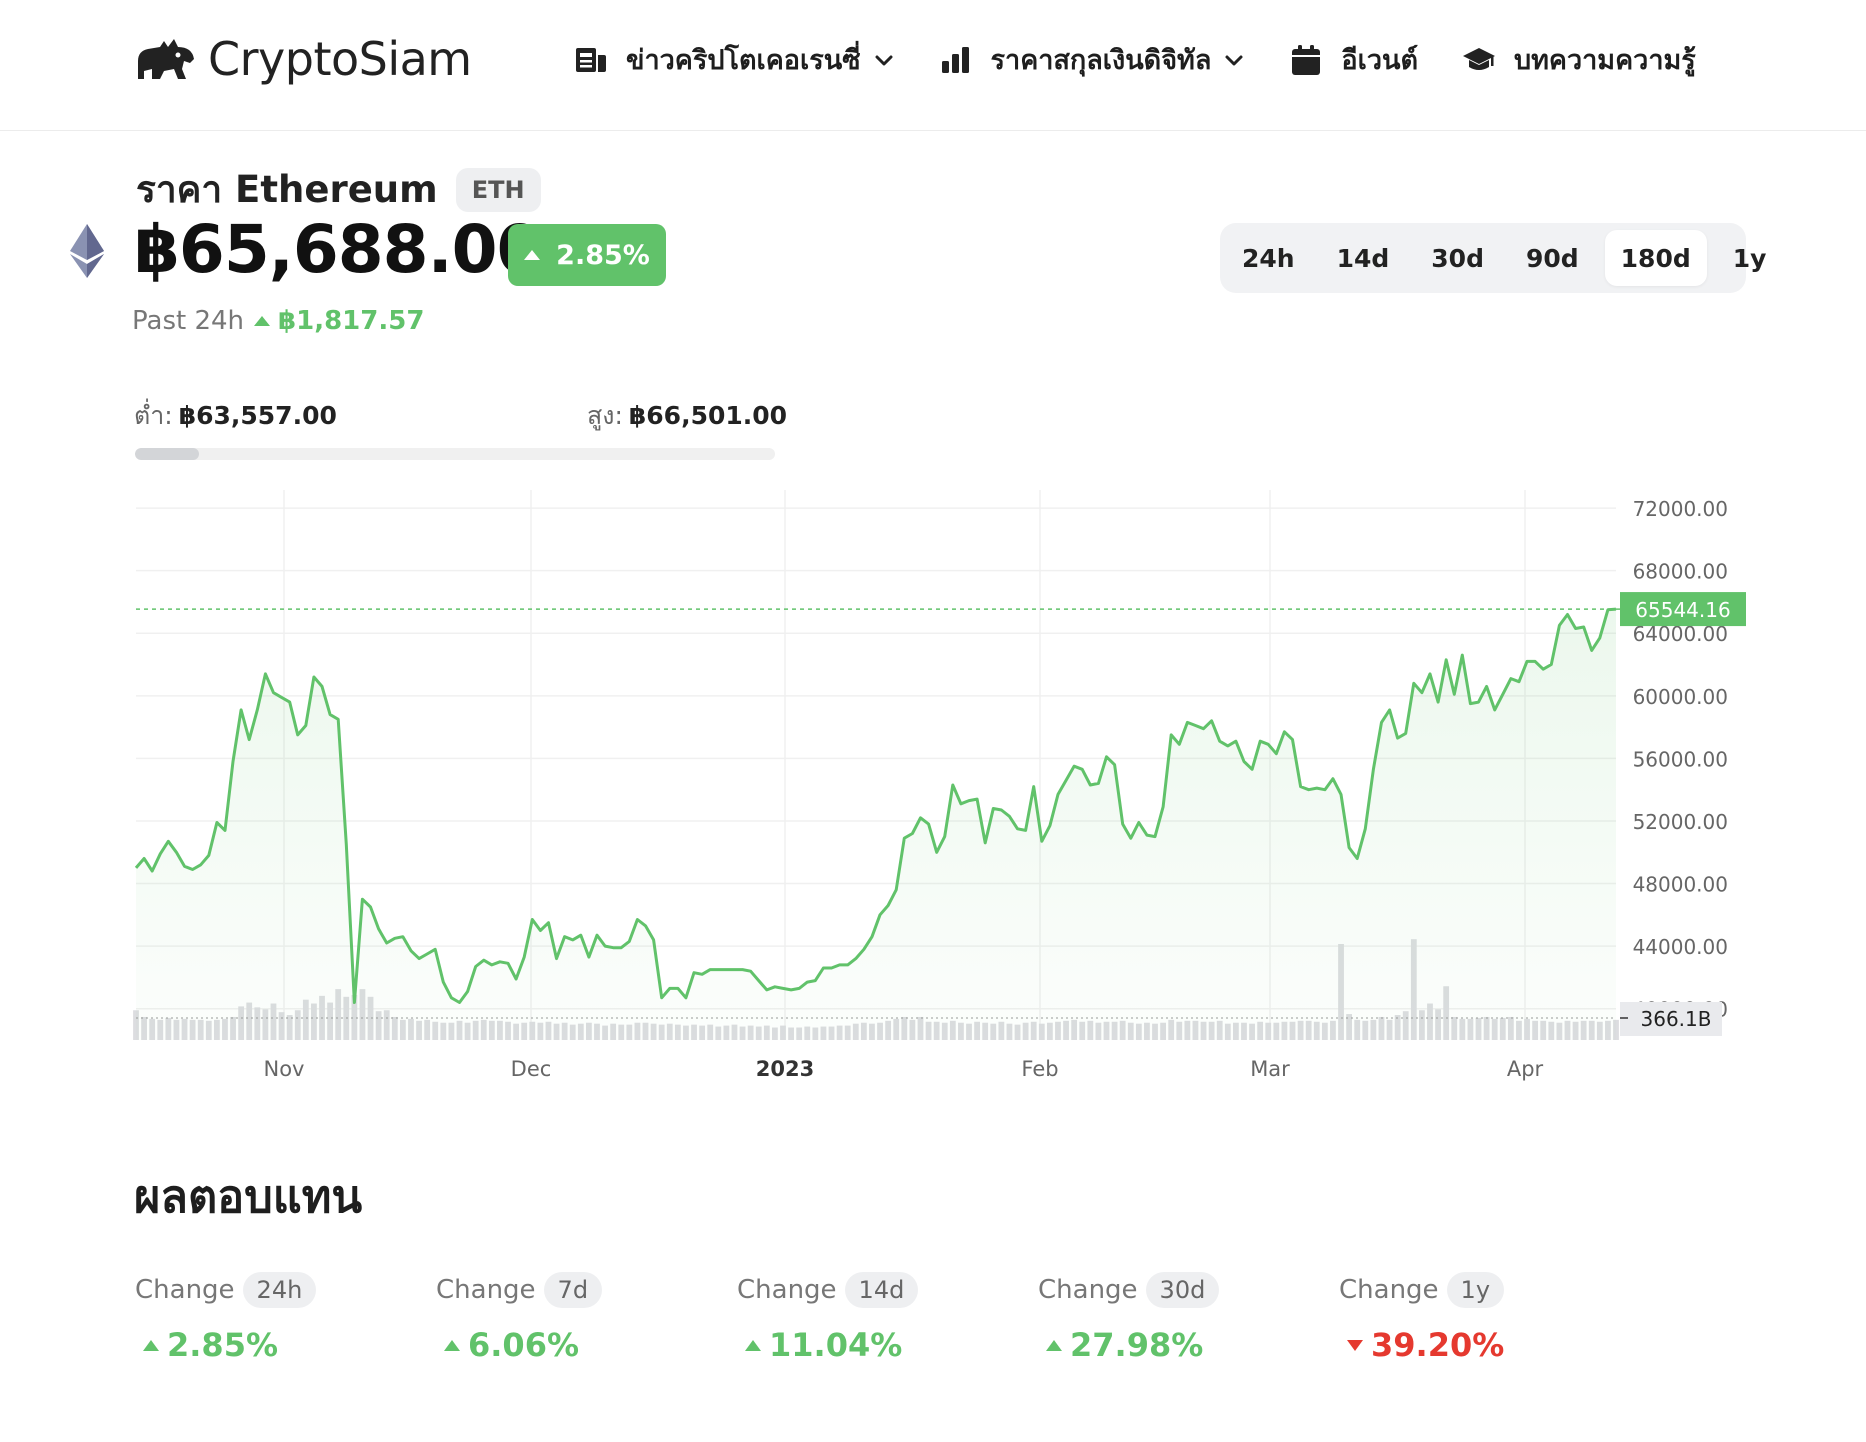 The width and height of the screenshot is (1866, 1442). Describe the element at coordinates (1363, 258) in the screenshot. I see `range-button-14d: 14d` at that location.